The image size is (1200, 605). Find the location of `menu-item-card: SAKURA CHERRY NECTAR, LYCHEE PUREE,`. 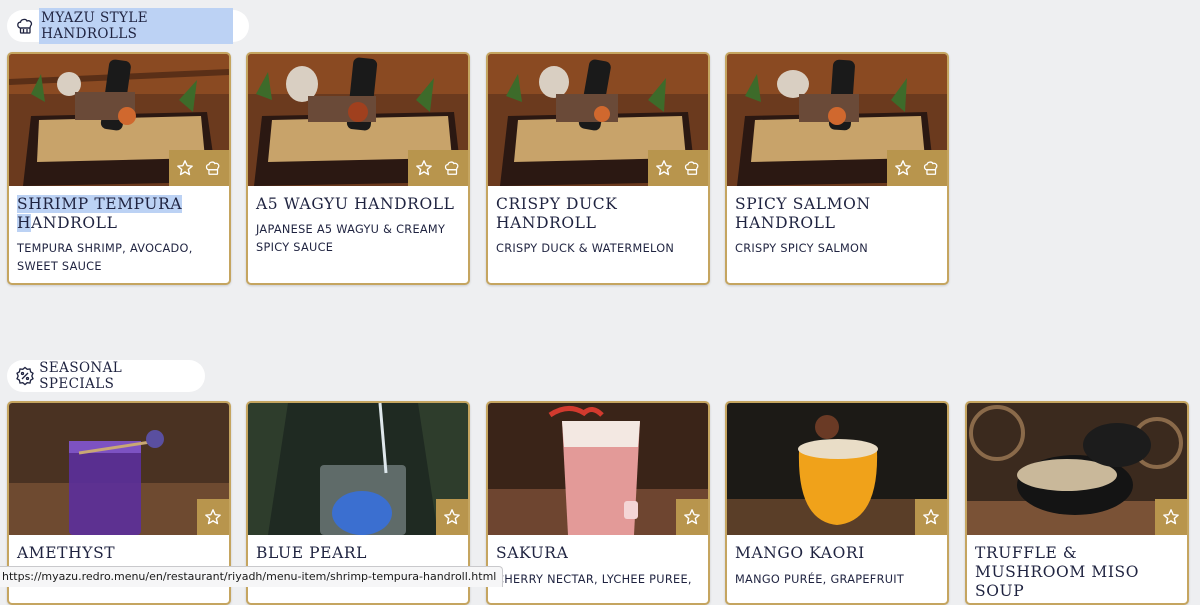

menu-item-card: SAKURA CHERRY NECTAR, LYCHEE PUREE, is located at coordinates (598, 503).